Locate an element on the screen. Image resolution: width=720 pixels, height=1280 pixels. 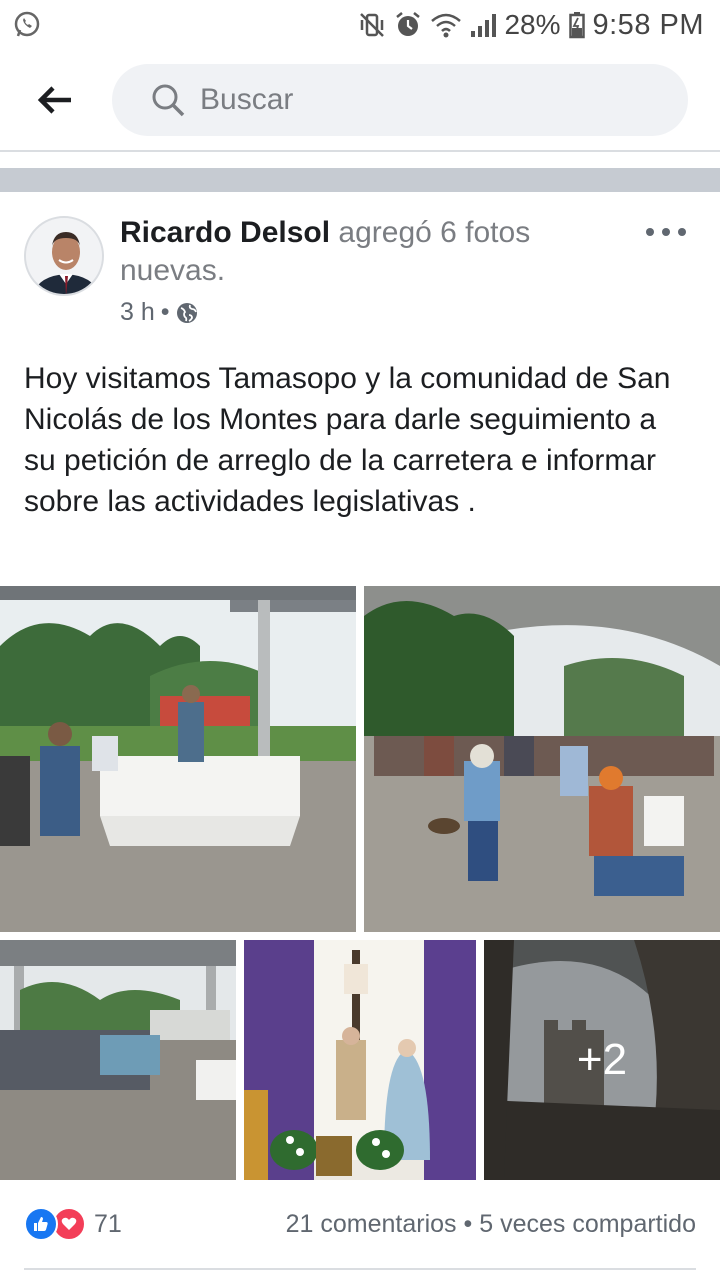
back-button is located at coordinates (55, 100).